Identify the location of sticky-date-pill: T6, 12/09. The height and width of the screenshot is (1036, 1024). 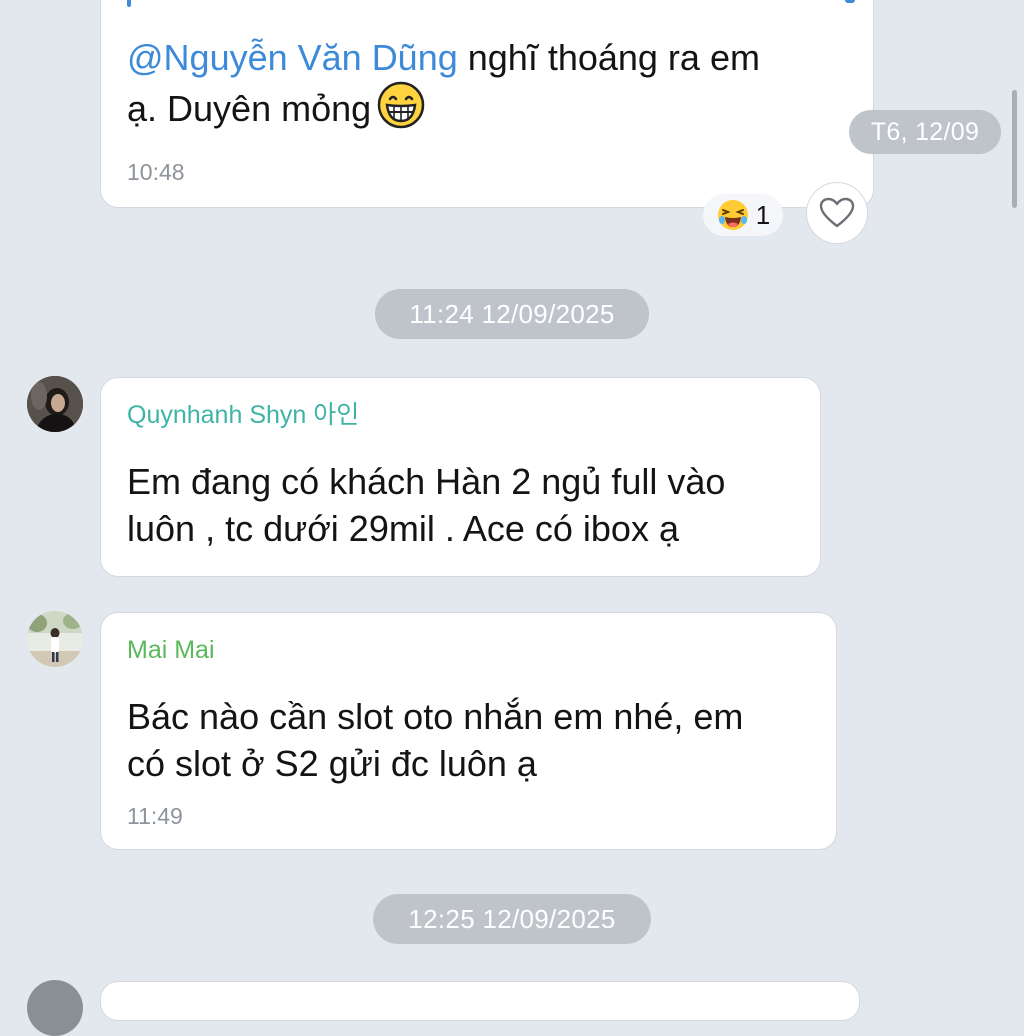
(925, 132).